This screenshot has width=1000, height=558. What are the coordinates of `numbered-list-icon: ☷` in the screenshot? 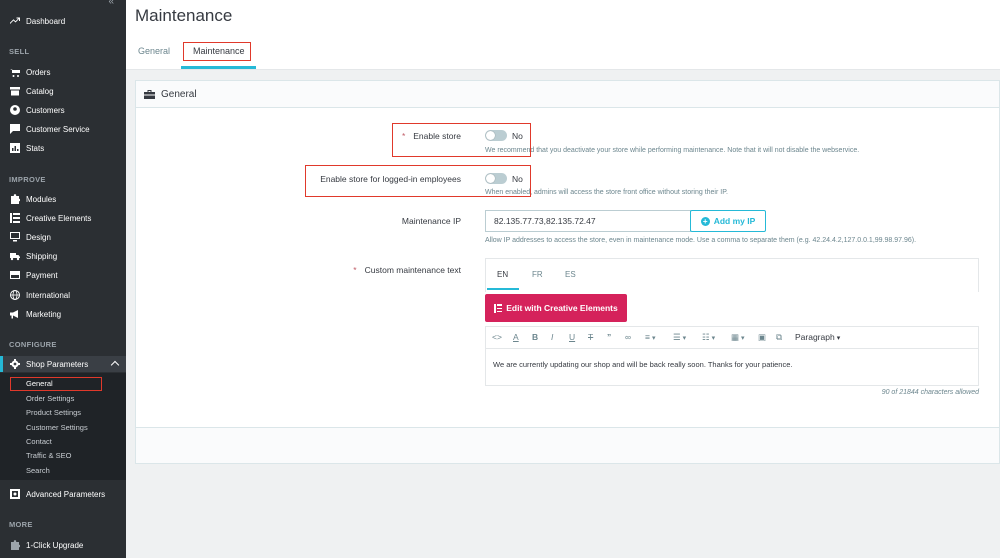 It's located at (708, 337).